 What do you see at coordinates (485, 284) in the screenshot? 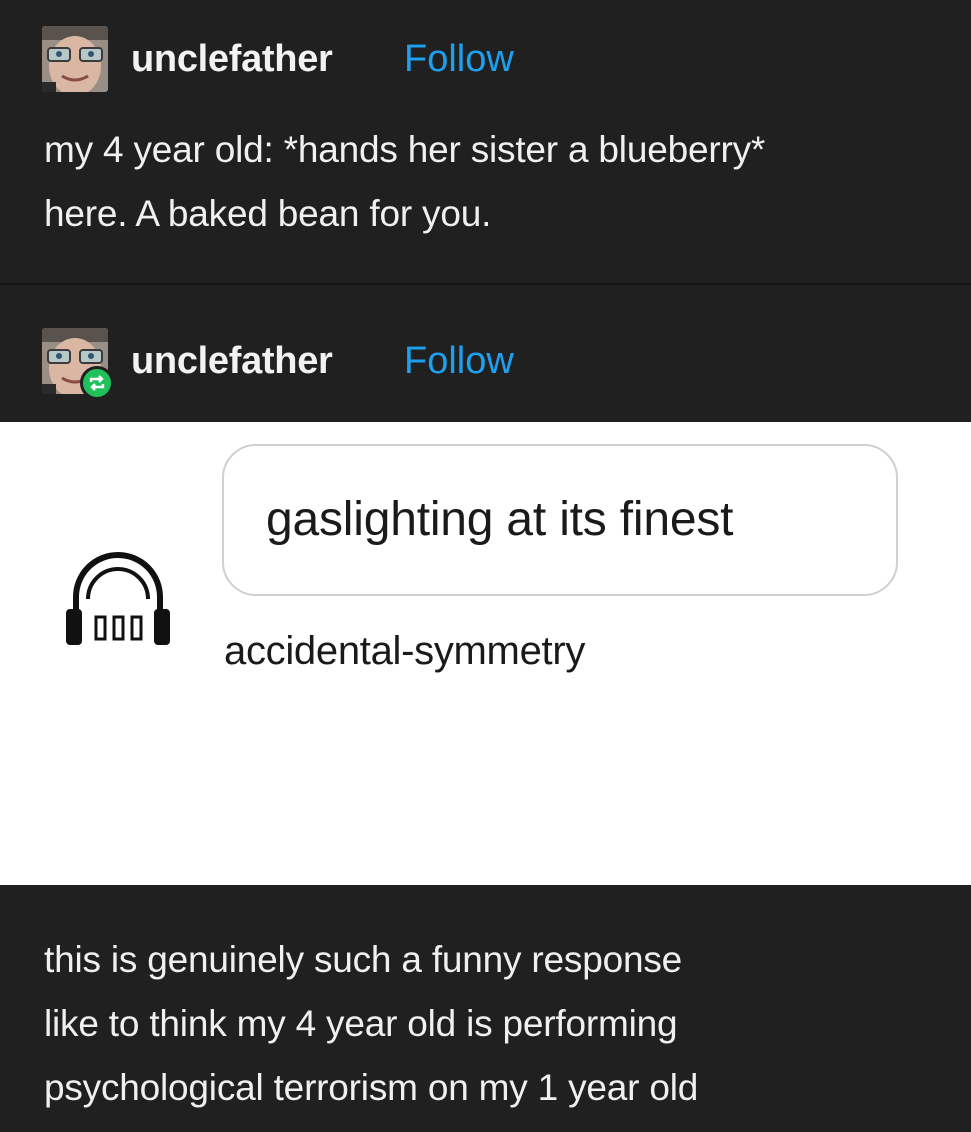
I see `post-divider` at bounding box center [485, 284].